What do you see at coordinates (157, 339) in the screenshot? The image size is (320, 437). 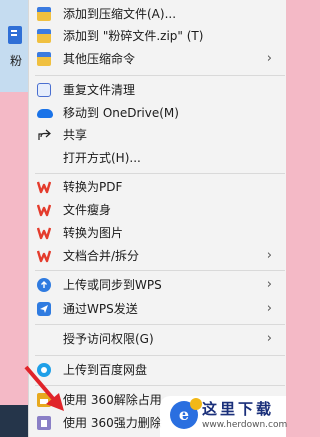 I see `menu-item-grant-access: 授予访问权限(G) ›` at bounding box center [157, 339].